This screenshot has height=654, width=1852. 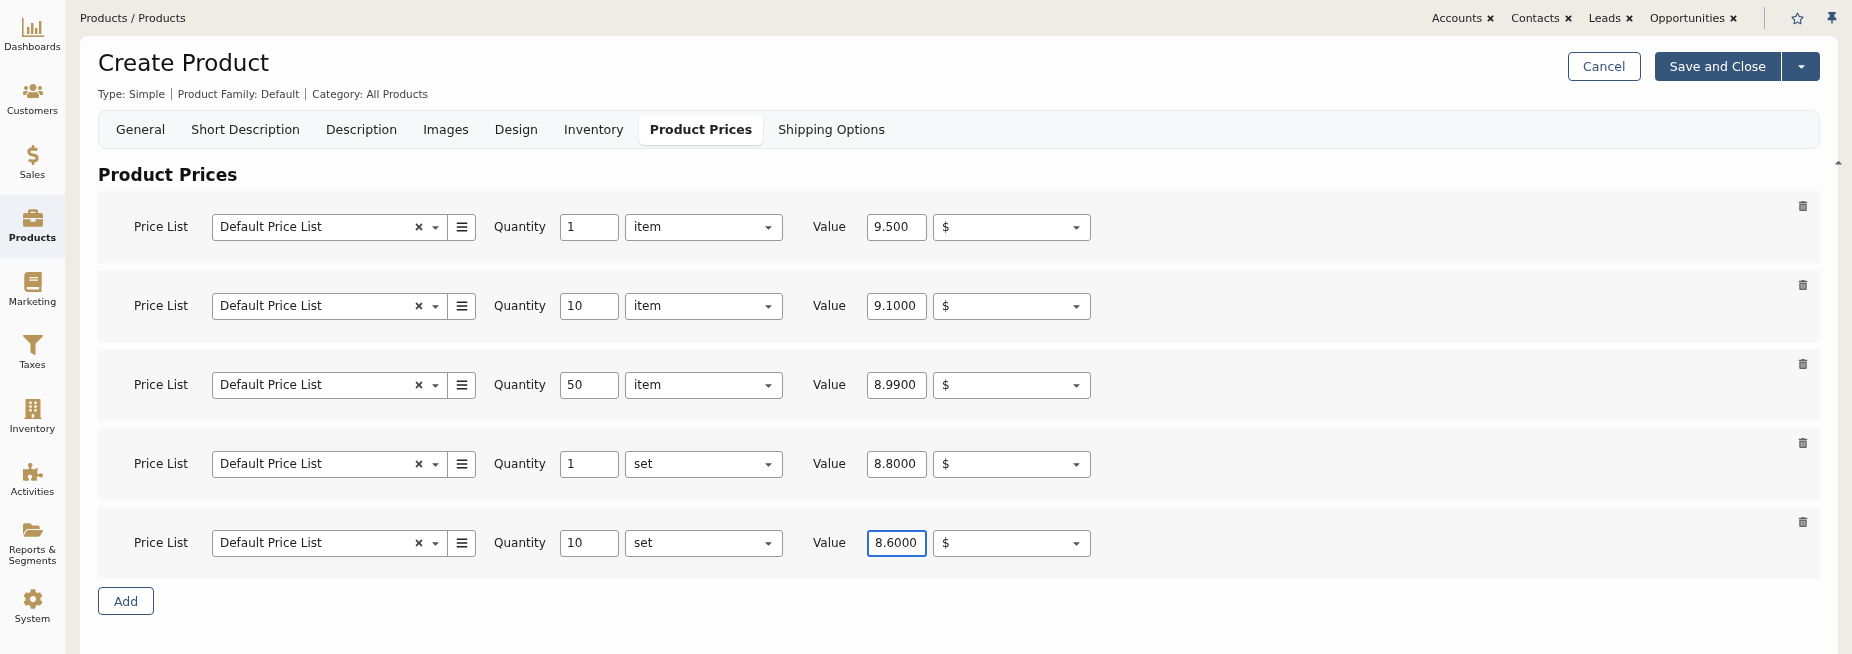 I want to click on sidebar-item: Inventory, so click(x=32, y=417).